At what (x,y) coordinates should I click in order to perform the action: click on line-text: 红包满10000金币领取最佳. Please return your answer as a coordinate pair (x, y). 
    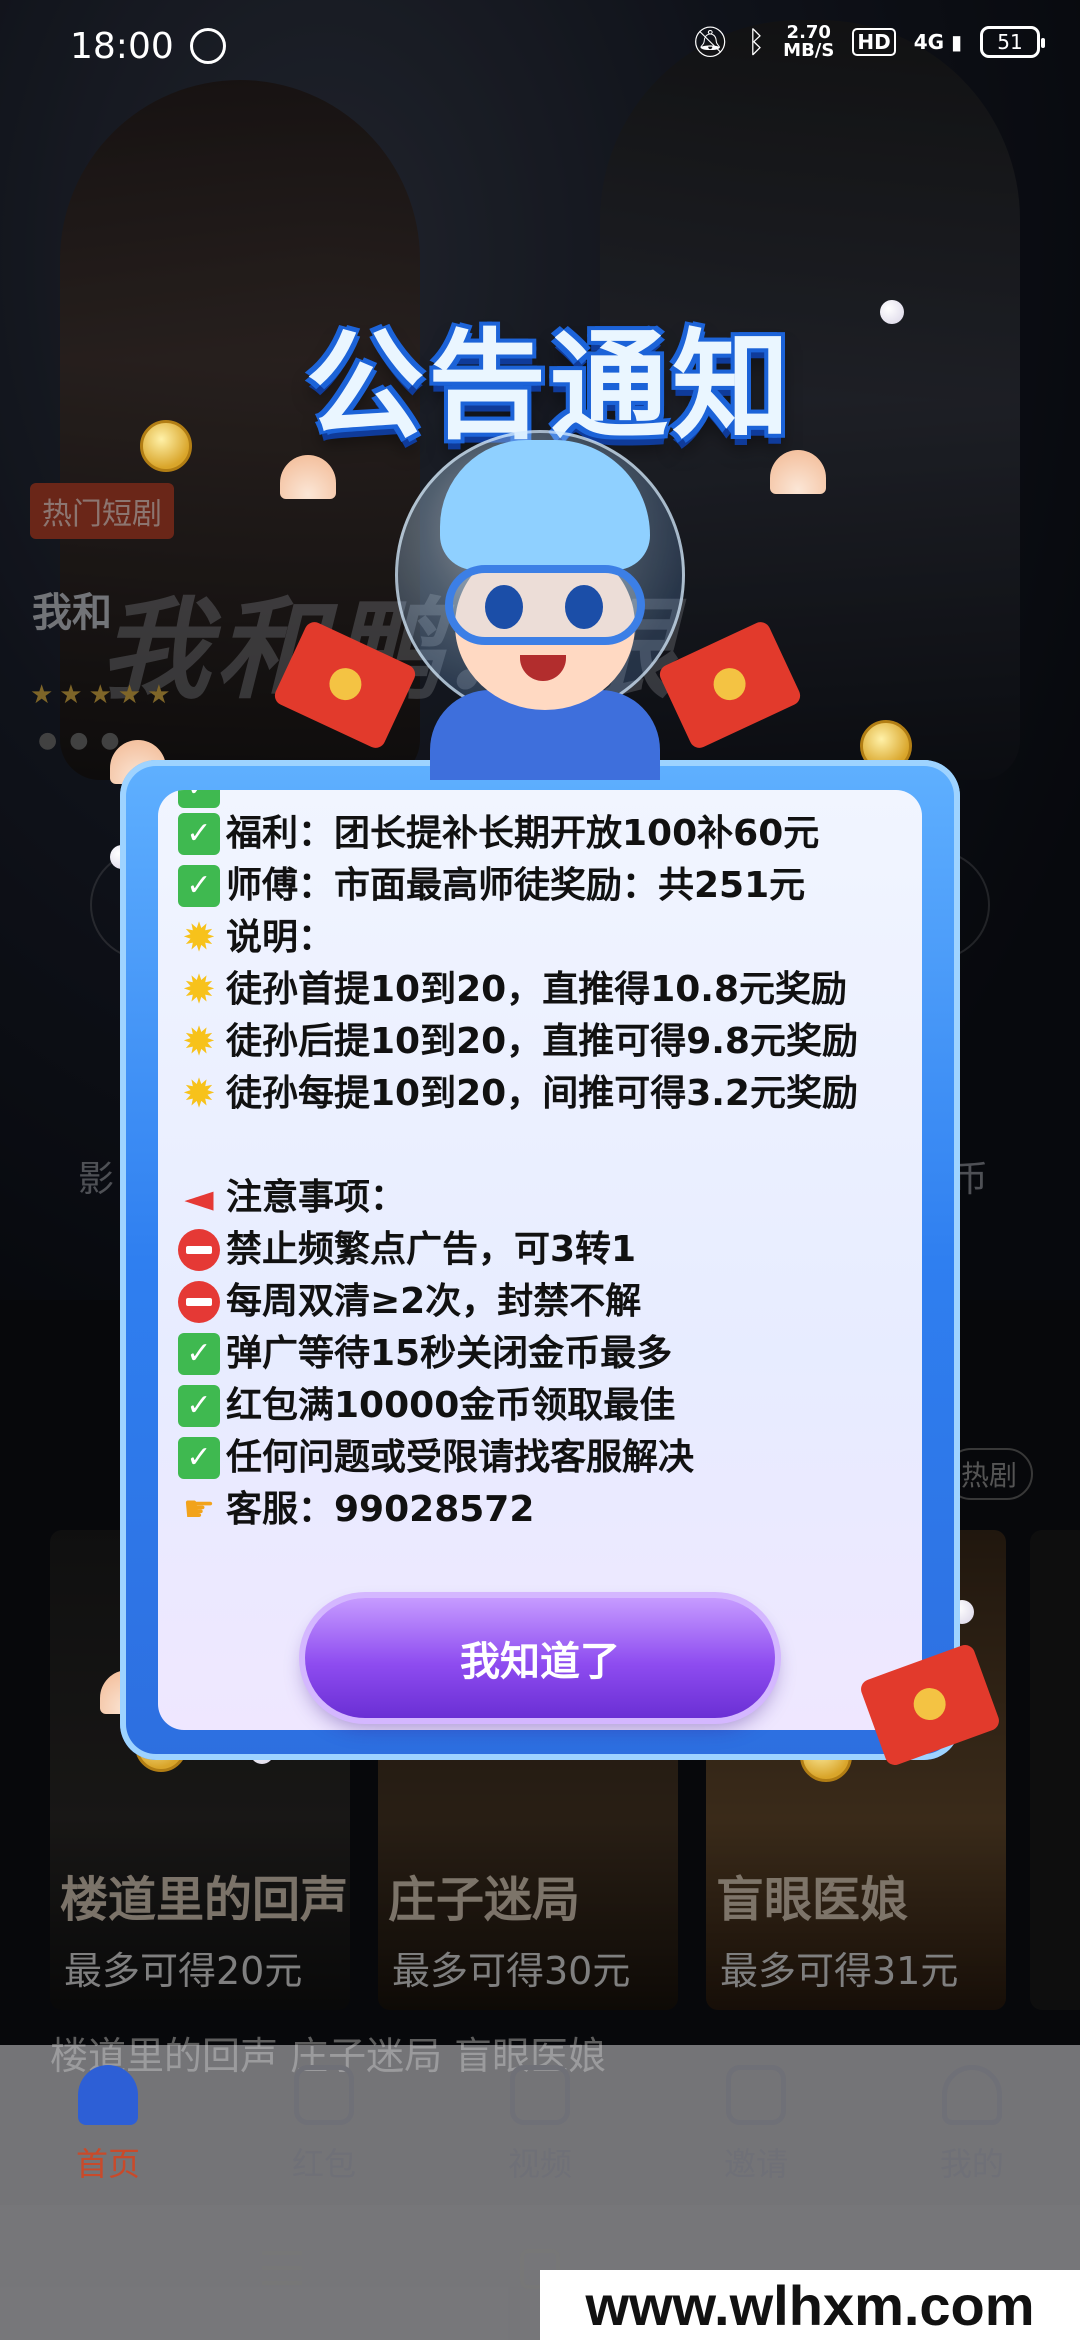
    Looking at the image, I should click on (451, 1405).